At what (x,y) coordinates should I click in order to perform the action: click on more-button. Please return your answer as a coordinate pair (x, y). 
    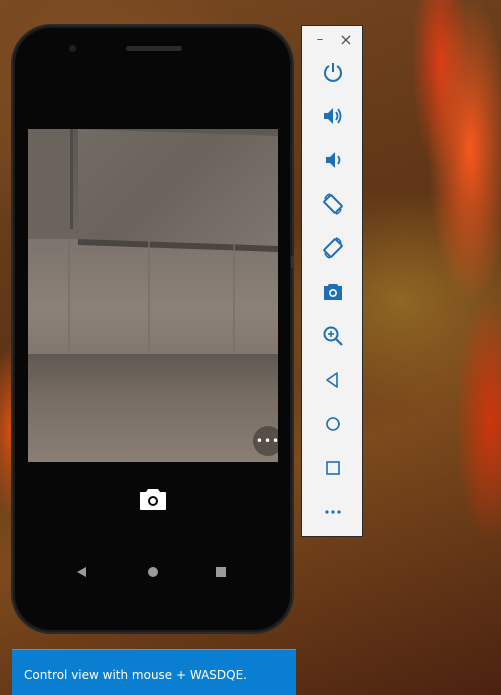
    Looking at the image, I should click on (333, 512).